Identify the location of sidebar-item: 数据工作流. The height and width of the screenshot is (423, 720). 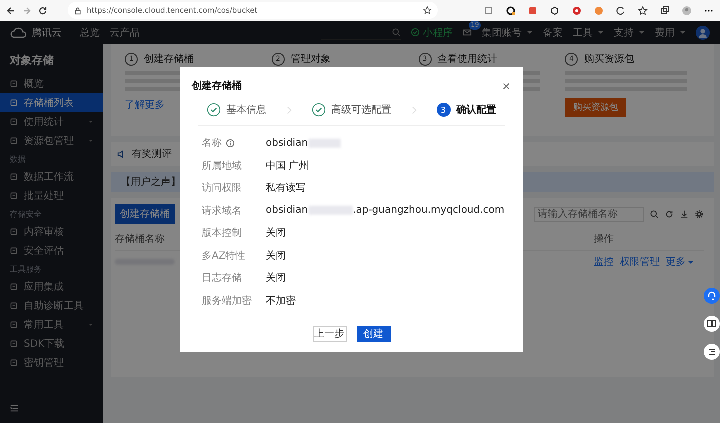
(51, 176).